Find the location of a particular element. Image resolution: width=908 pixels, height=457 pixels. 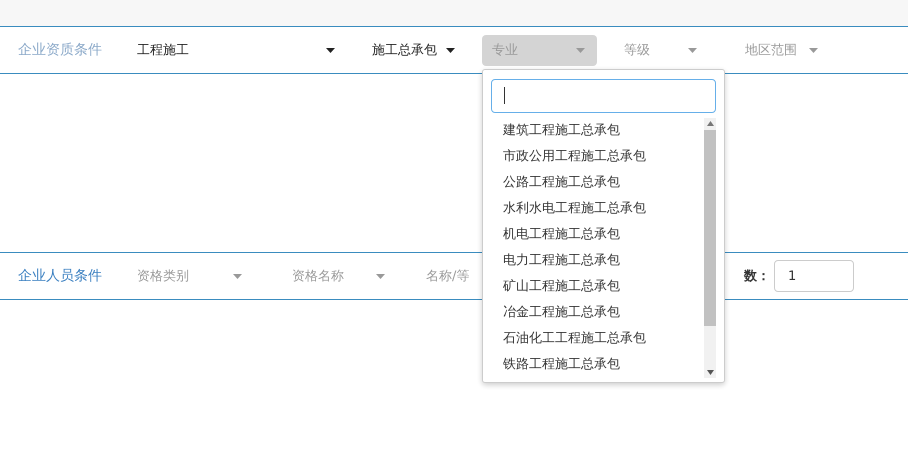

dropdown-option: 铁路工程施工总承包 is located at coordinates (597, 365).